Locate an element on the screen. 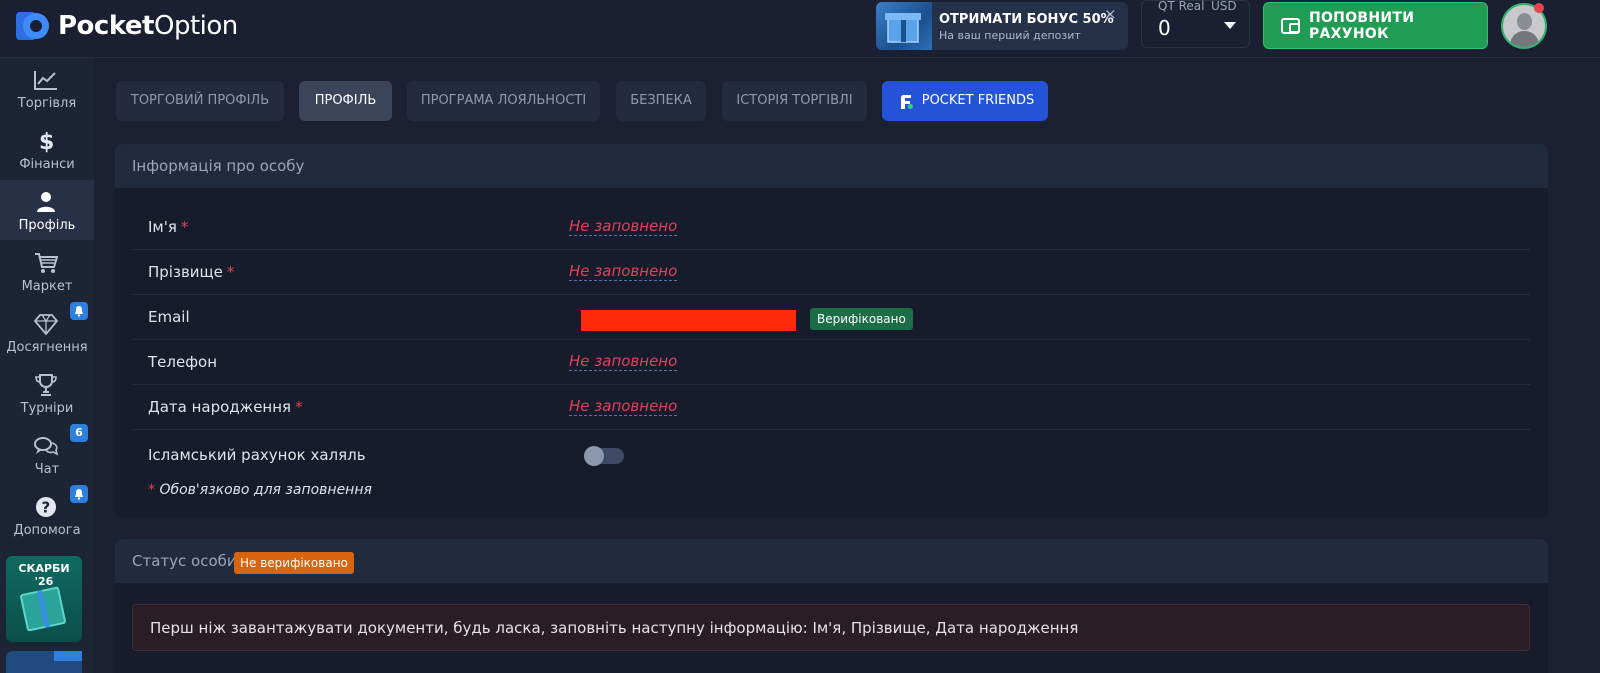 This screenshot has width=1600, height=673. last-name-value: Не заповнено is located at coordinates (623, 272).